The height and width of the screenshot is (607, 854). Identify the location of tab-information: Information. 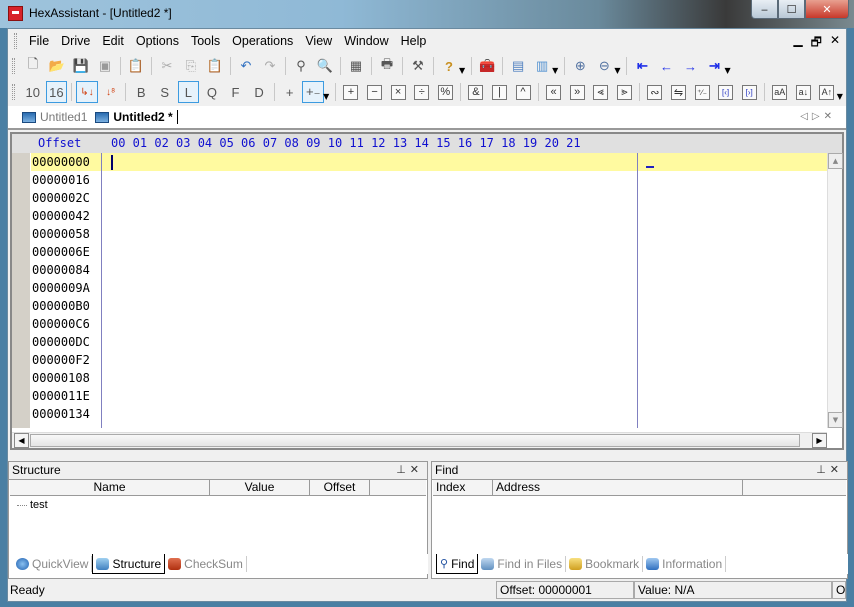
(685, 564).